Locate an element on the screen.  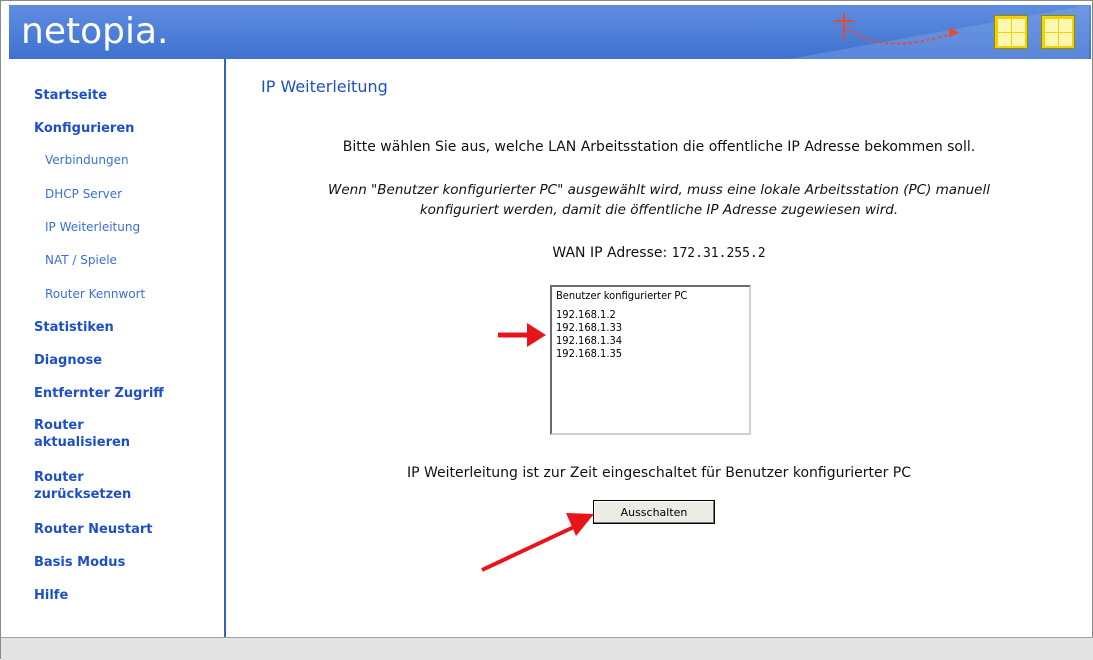
annotation-overlay is located at coordinates (537, 447).